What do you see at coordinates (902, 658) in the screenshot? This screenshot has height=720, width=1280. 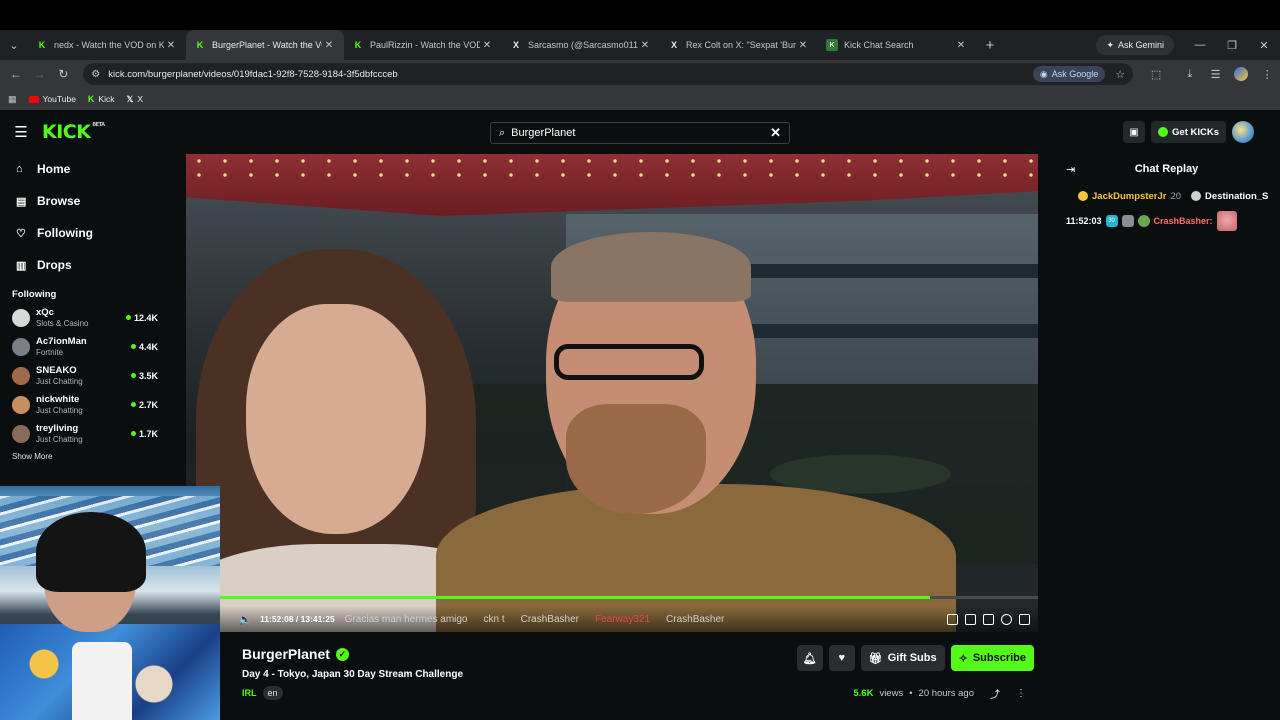 I see `gift-subs-button: 🎁︎ Gift Subs` at bounding box center [902, 658].